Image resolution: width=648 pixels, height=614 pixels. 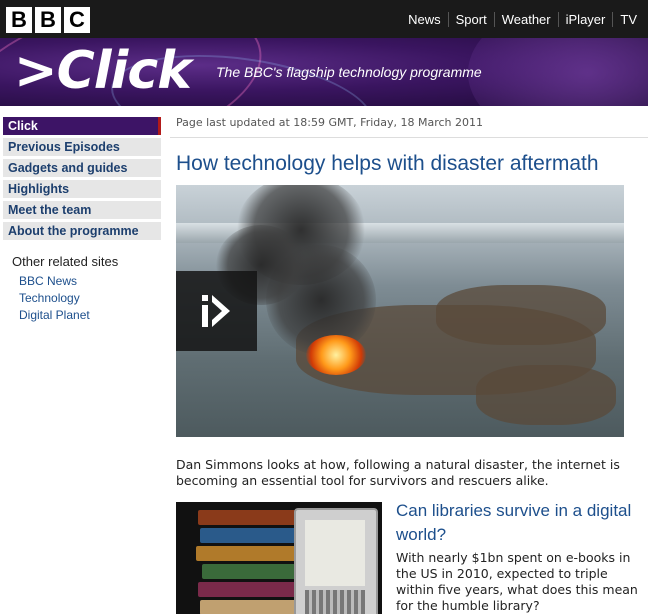 I want to click on thumbnail-ereader, so click(x=336, y=561).